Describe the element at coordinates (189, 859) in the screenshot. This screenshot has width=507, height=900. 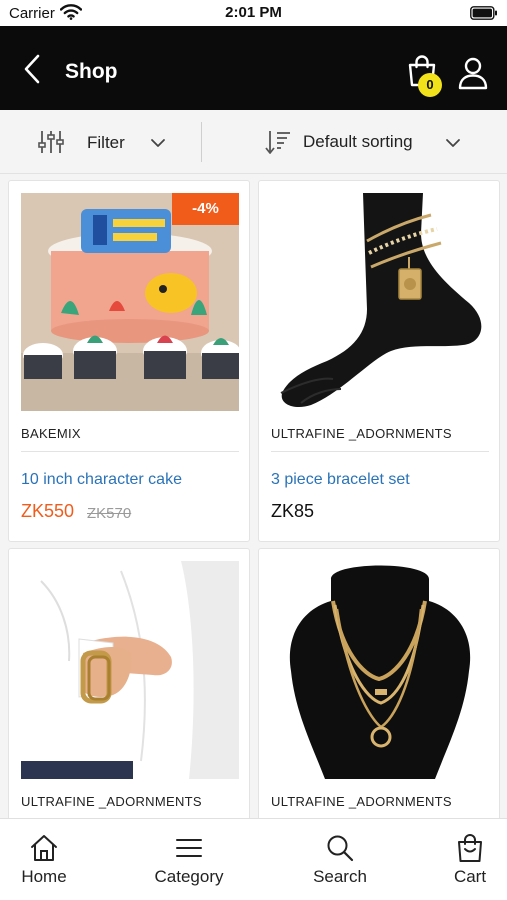
I see `nav-category: Category` at that location.